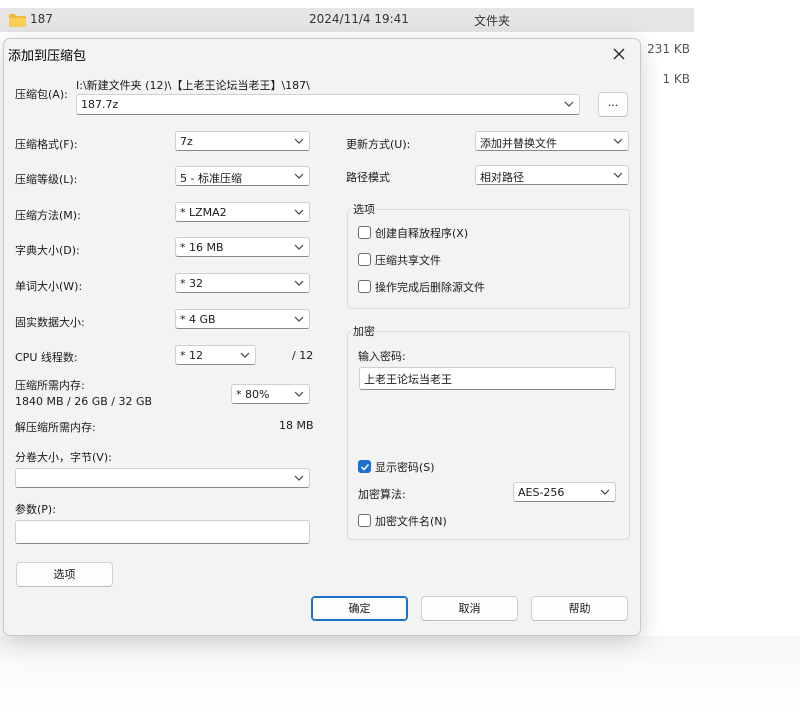 This screenshot has height=713, width=800. What do you see at coordinates (41, 94) in the screenshot?
I see `archive-label: 压缩包(A):` at bounding box center [41, 94].